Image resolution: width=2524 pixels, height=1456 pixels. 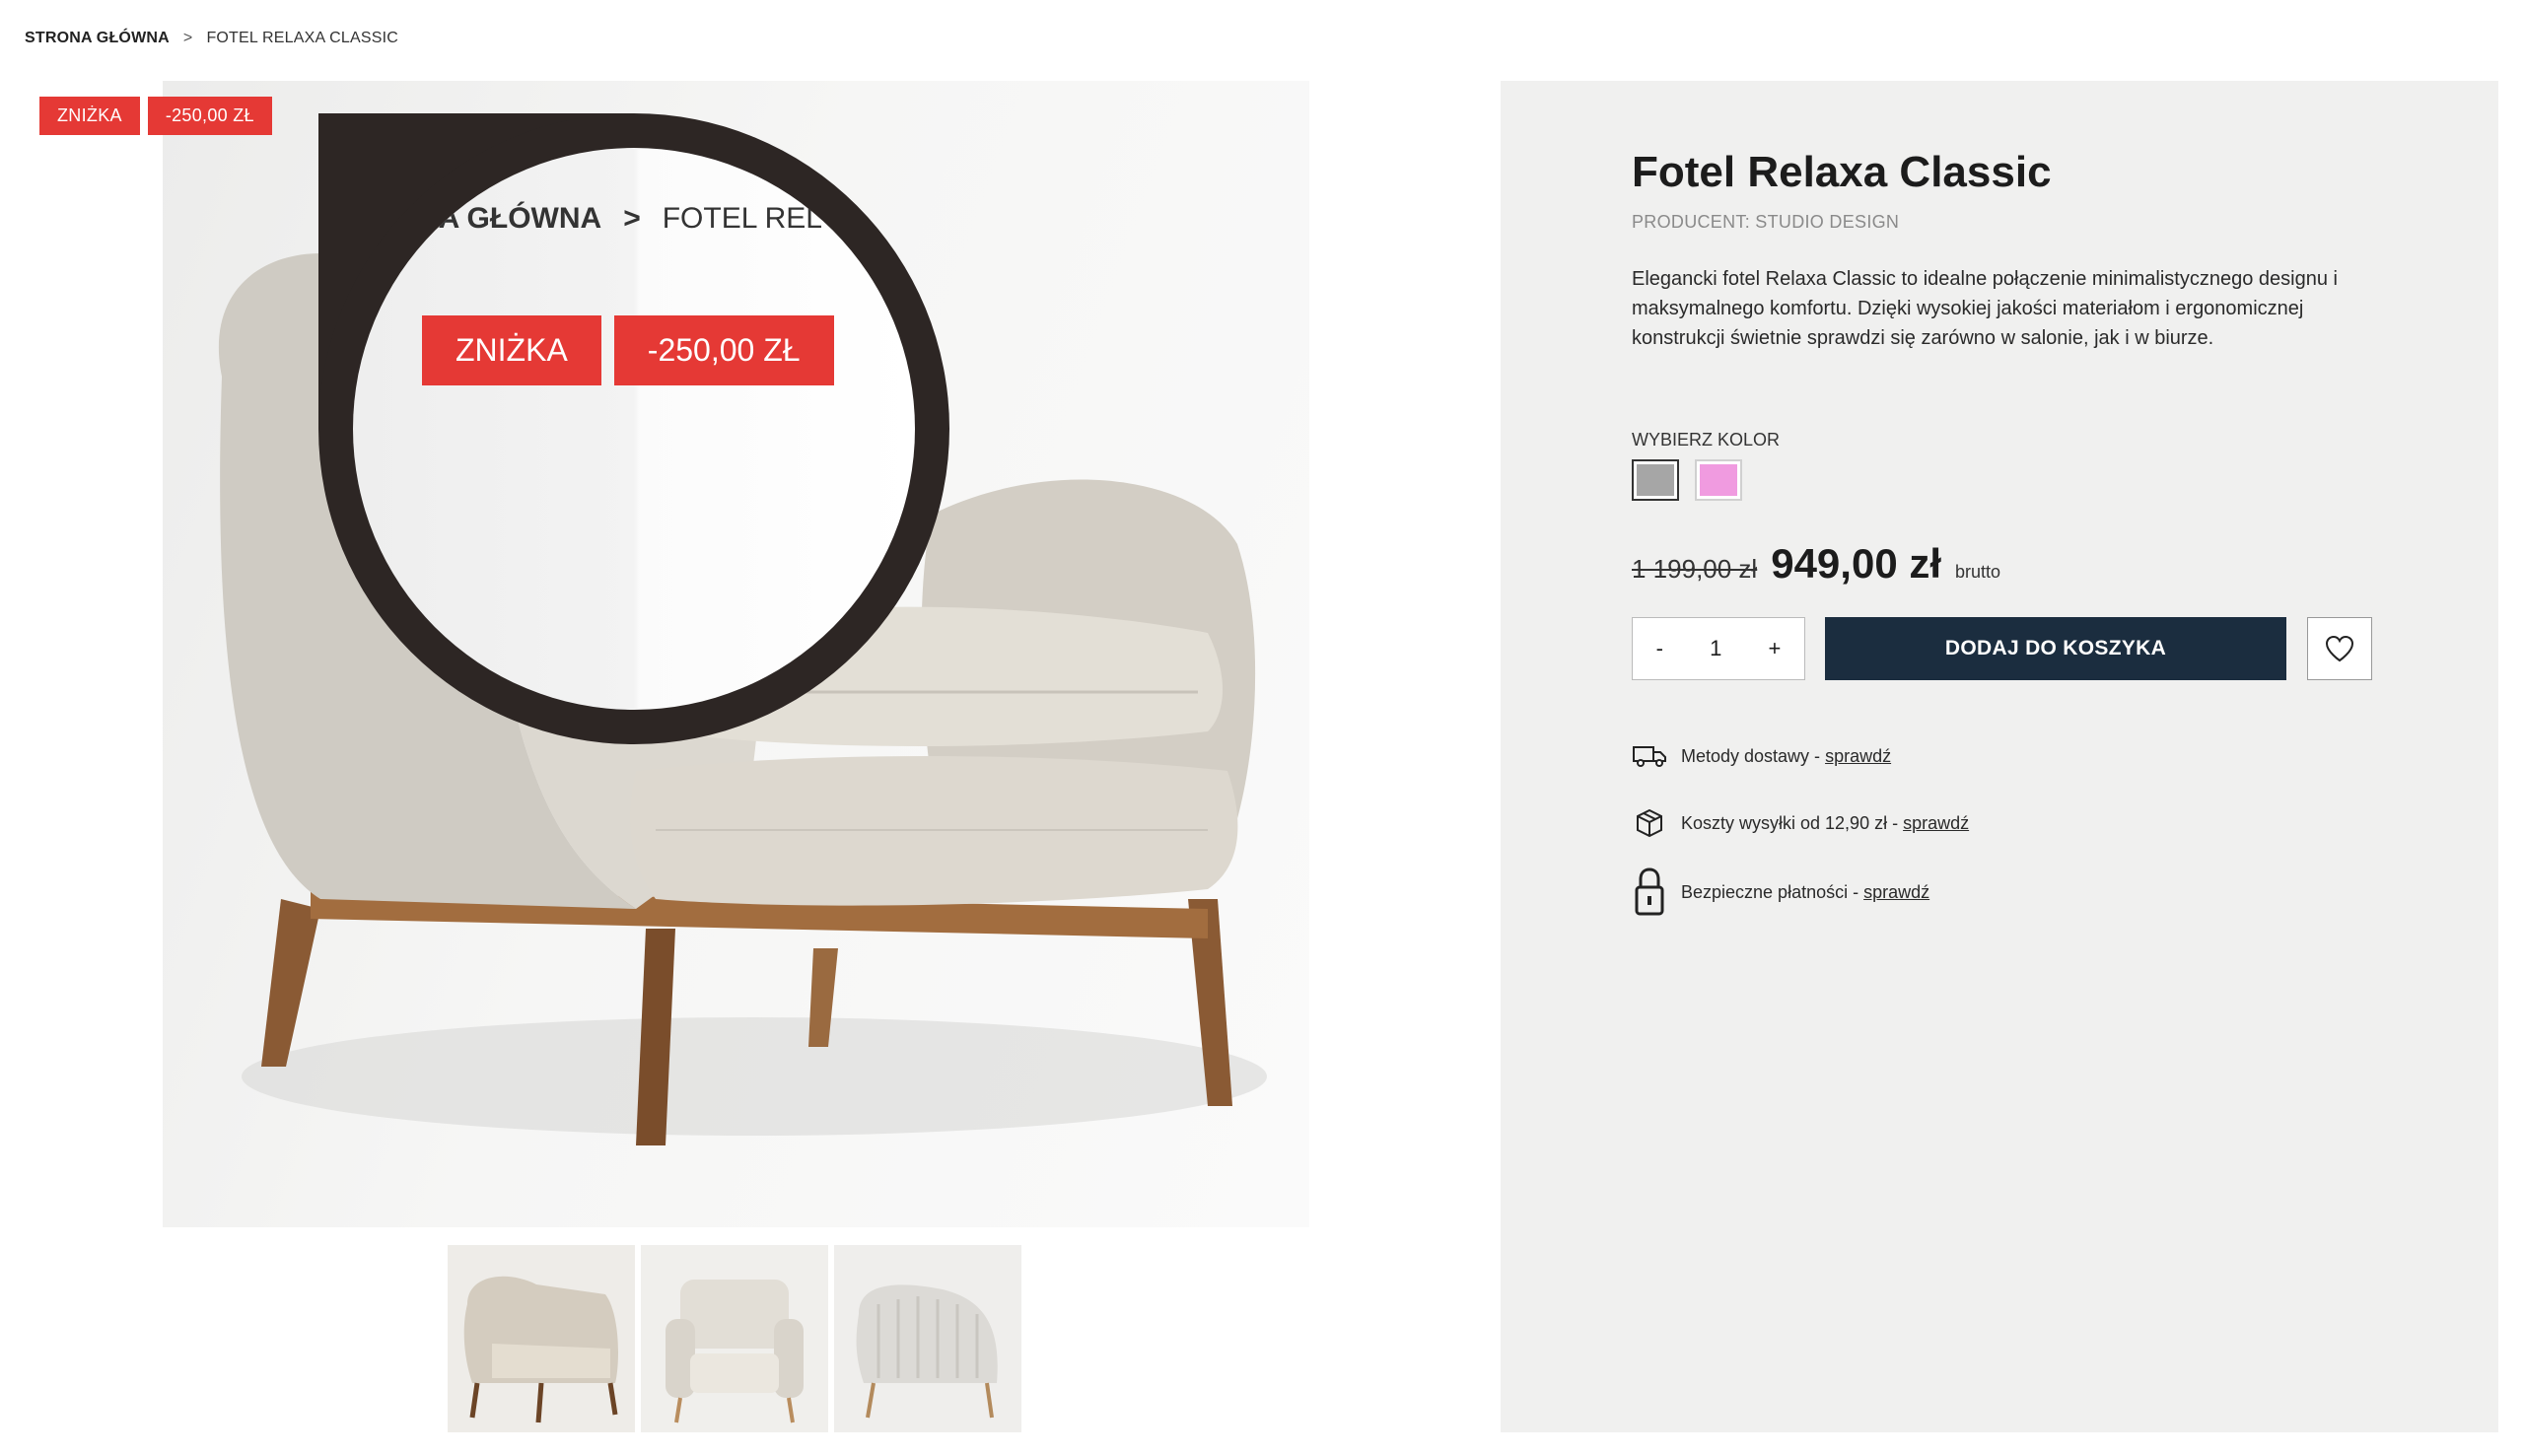 I want to click on price-row: 1 199,00 zł 949,00 zł brutto, so click(x=1816, y=564).